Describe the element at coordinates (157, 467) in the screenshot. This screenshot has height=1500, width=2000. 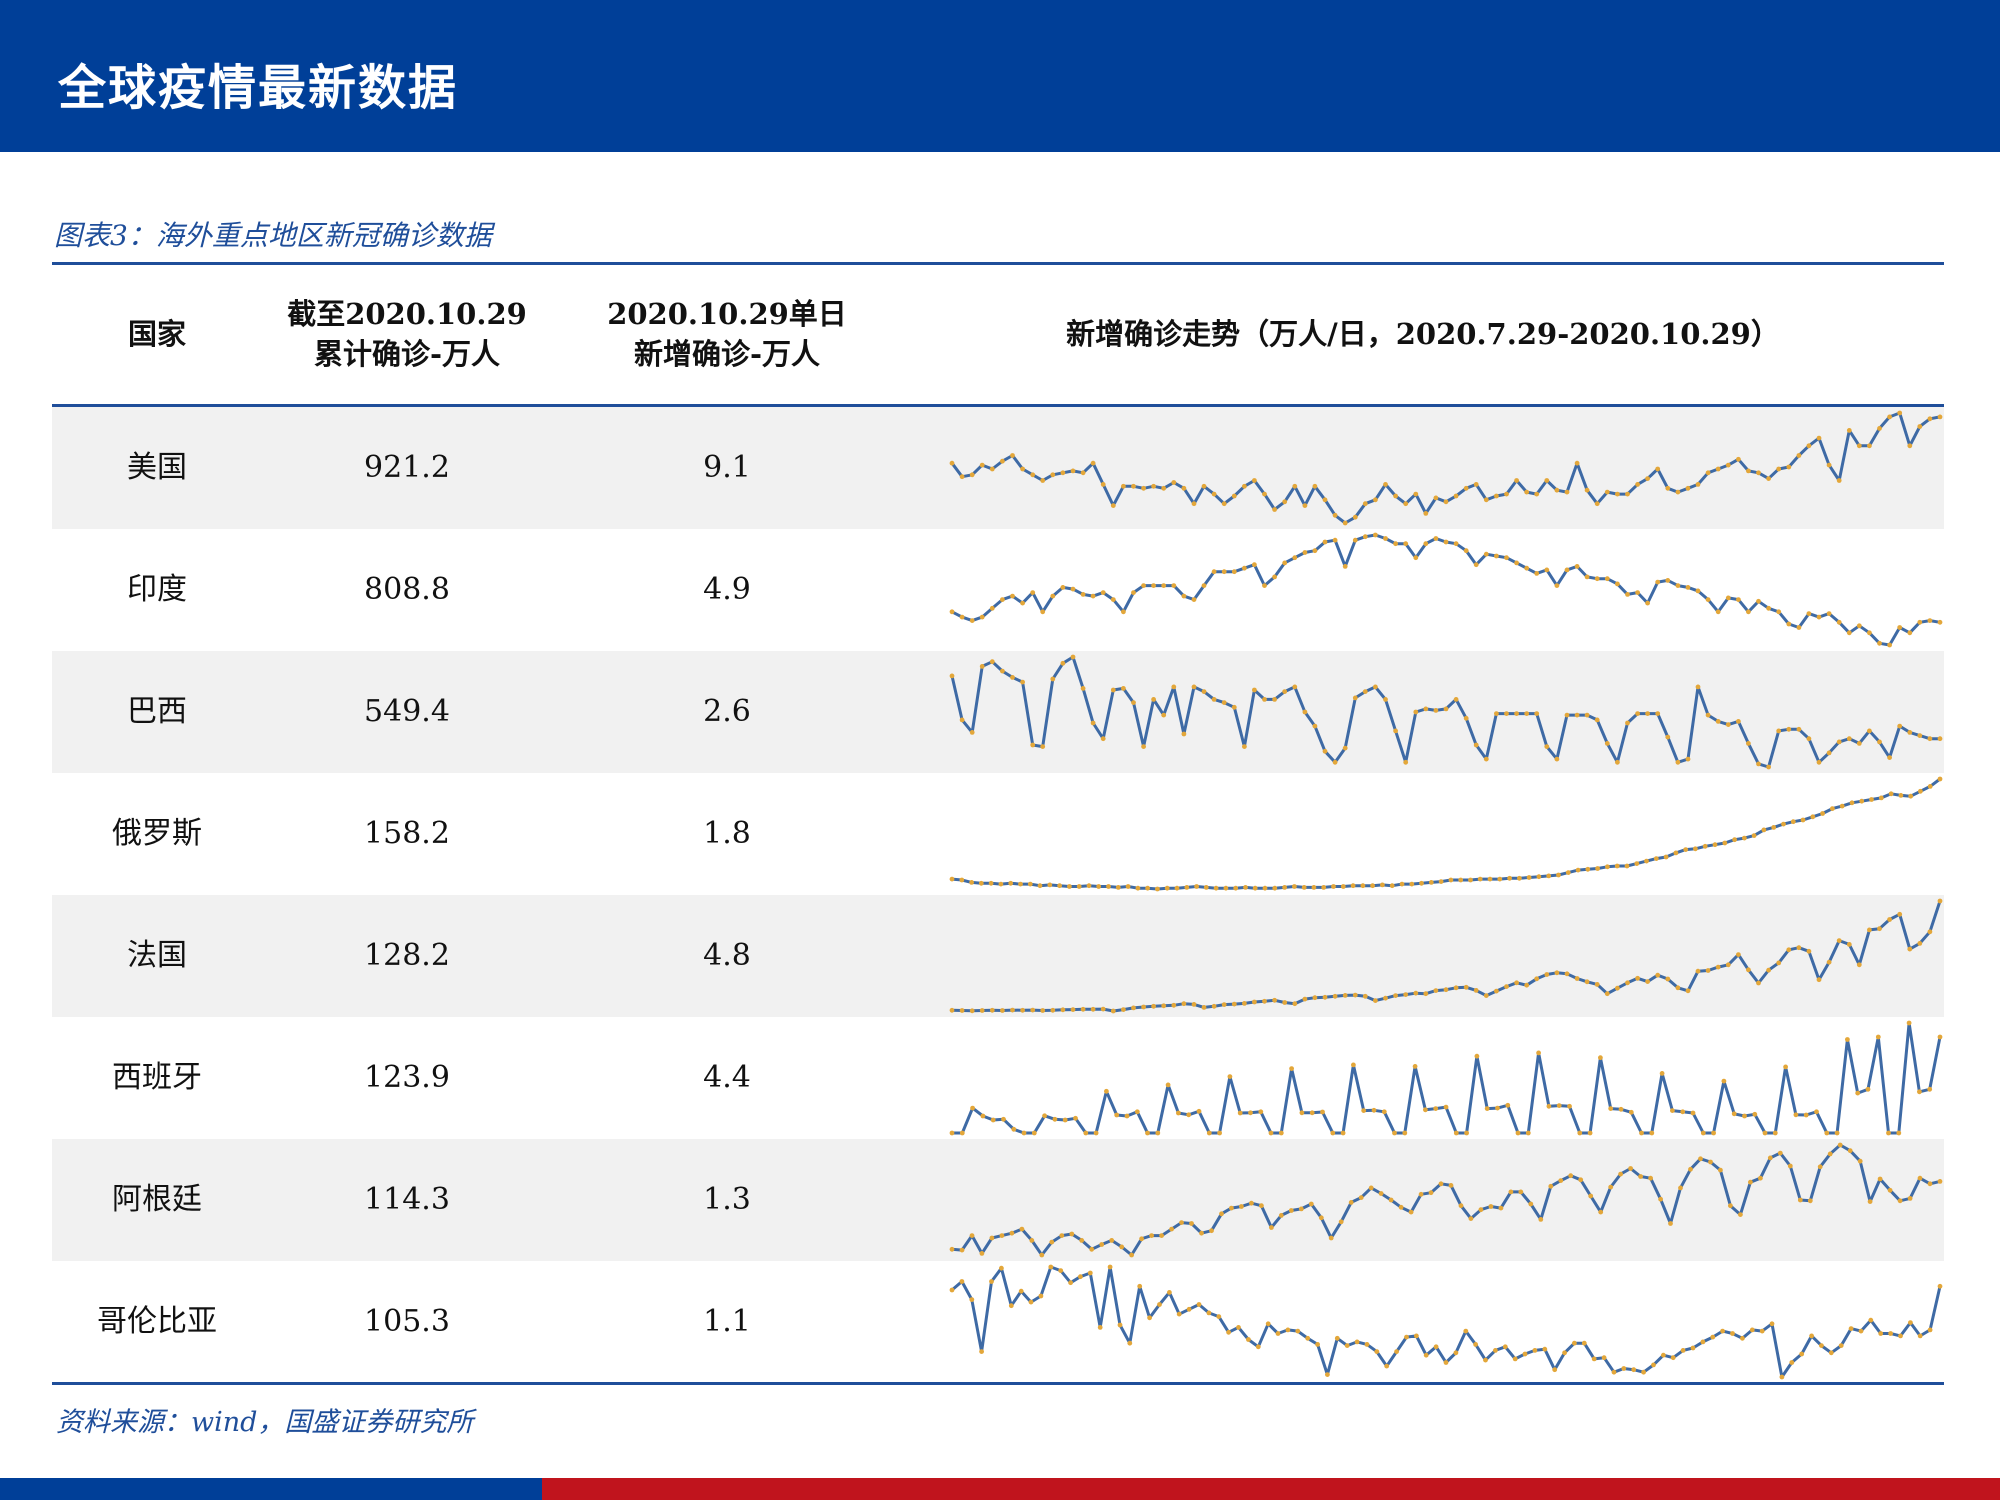
I see `country-cell: 美国` at that location.